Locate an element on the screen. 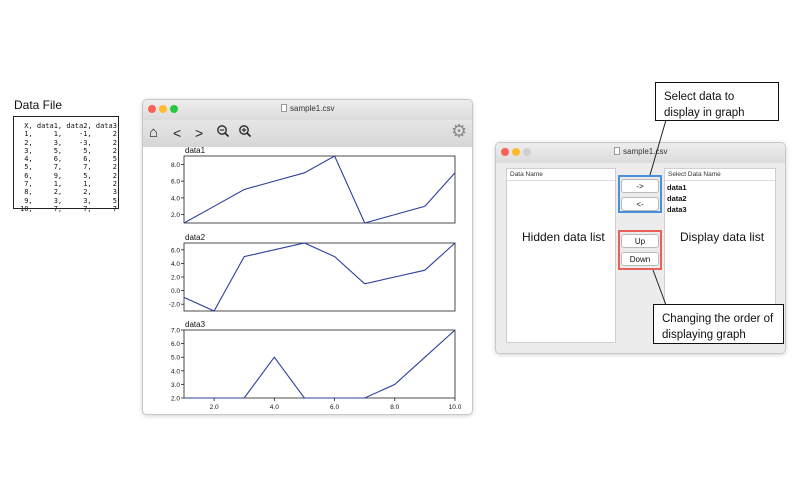 The height and width of the screenshot is (500, 800). callout-leaders is located at coordinates (658, 212).